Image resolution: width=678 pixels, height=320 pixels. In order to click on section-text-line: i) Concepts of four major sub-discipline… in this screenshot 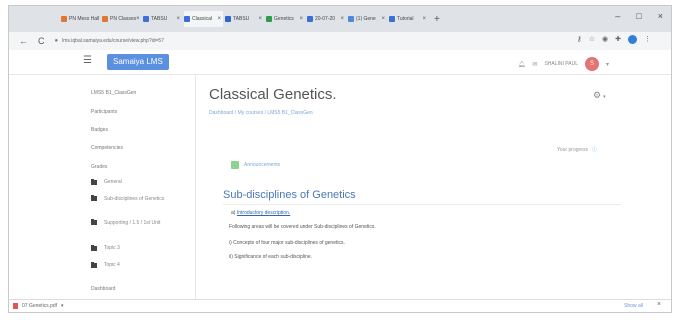, I will do `click(287, 243)`.